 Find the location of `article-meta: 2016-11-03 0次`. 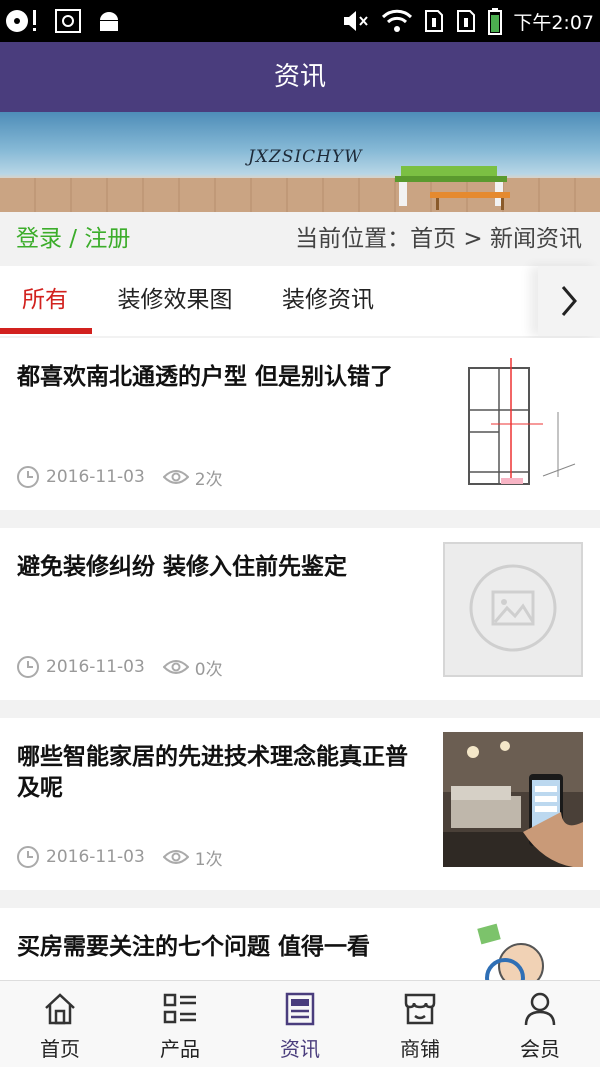

article-meta: 2016-11-03 0次 is located at coordinates (119, 667).